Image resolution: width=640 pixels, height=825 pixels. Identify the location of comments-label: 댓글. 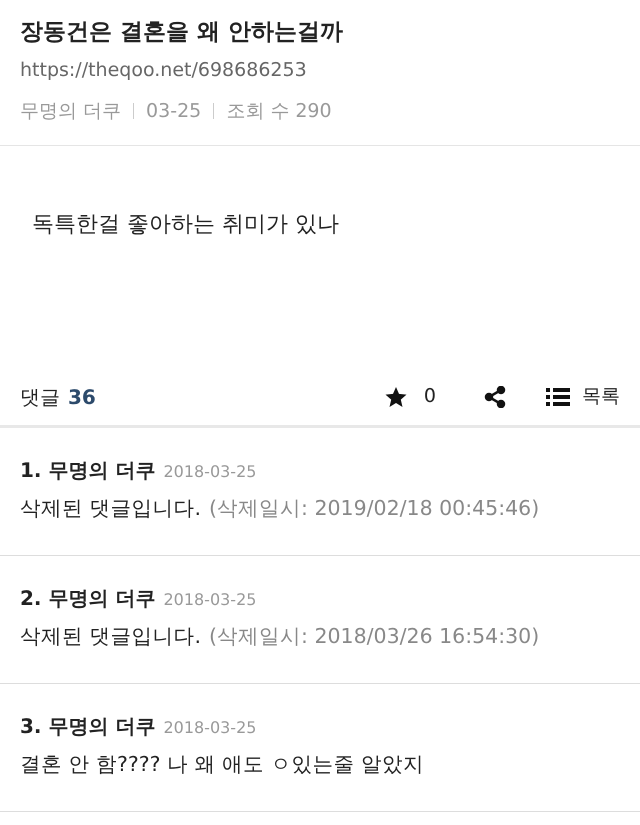
(40, 397).